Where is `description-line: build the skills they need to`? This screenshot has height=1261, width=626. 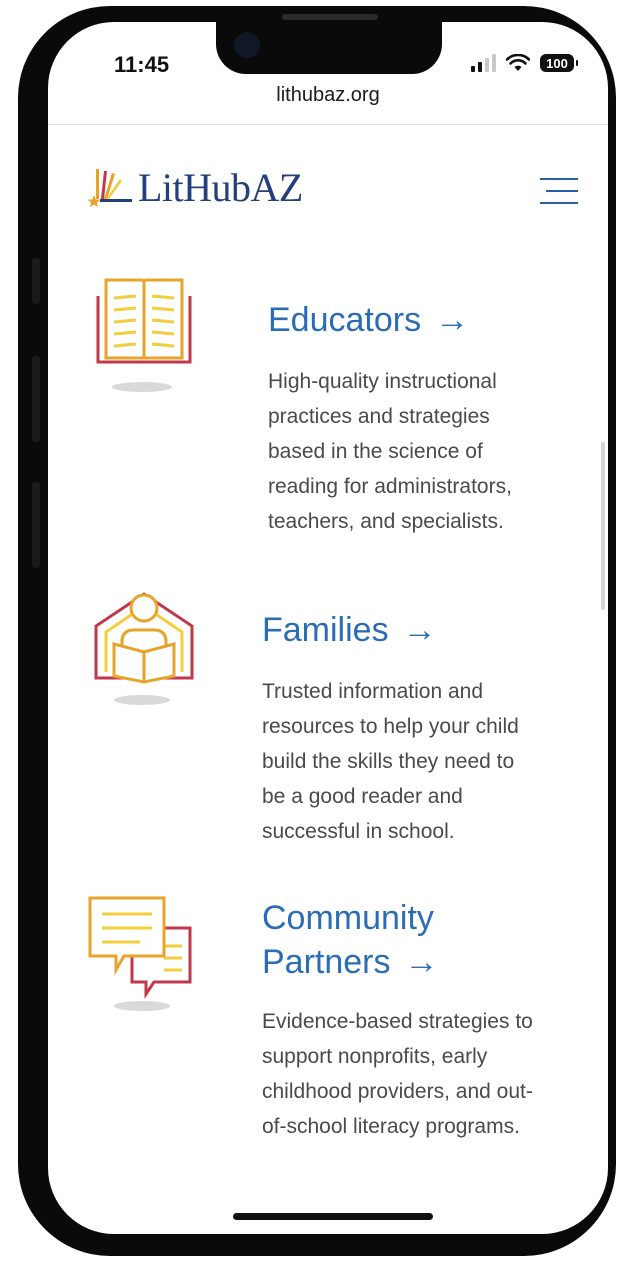
description-line: build the skills they need to is located at coordinates (388, 761).